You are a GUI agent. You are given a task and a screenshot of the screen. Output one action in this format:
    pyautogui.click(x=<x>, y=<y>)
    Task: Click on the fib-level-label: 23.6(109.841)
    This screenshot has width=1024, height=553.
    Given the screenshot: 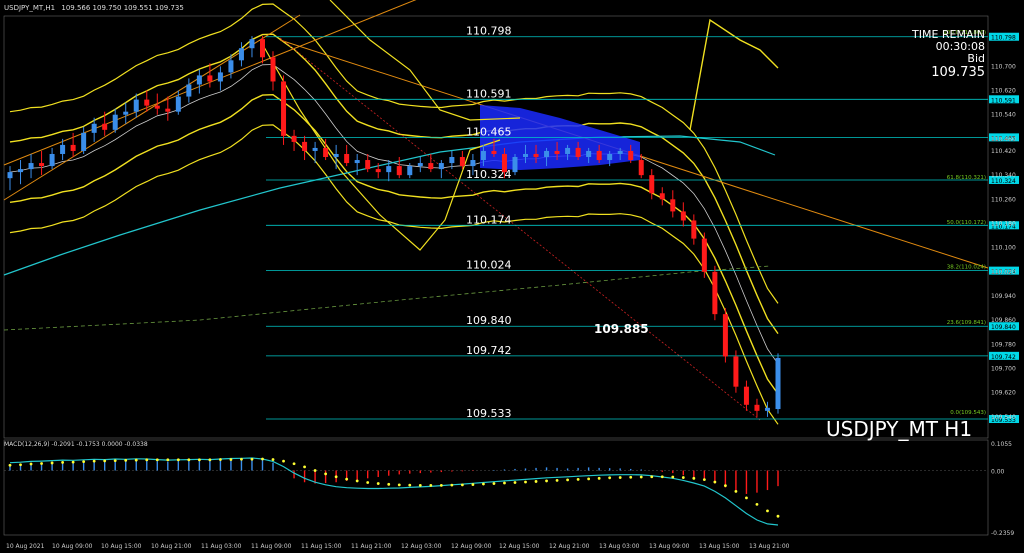 What is the action you would take?
    pyautogui.click(x=966, y=323)
    